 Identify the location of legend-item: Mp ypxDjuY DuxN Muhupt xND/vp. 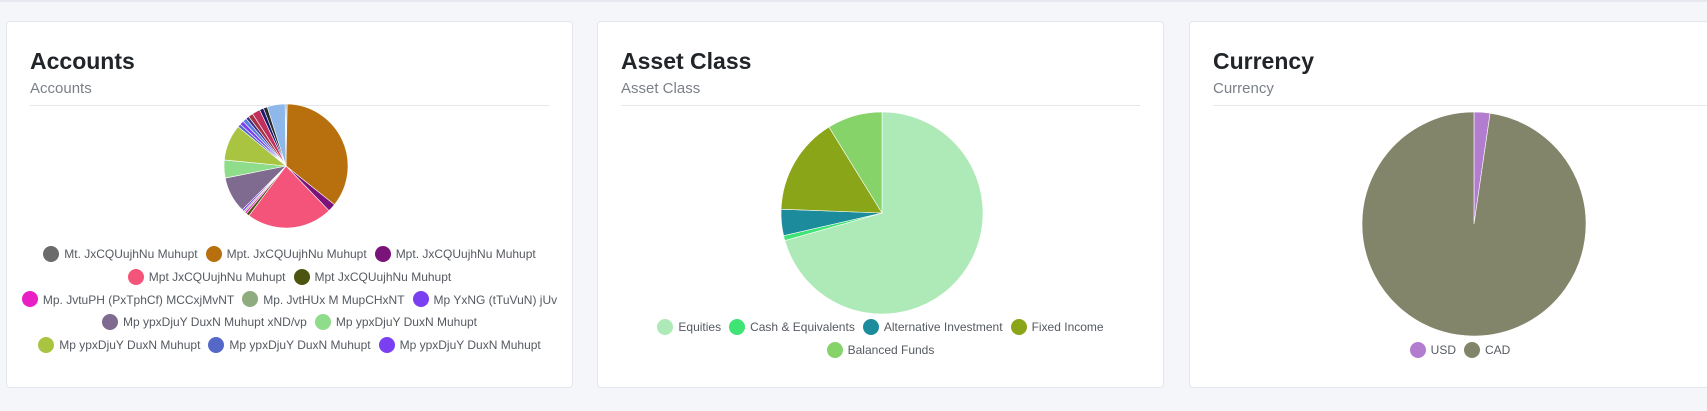
(204, 321).